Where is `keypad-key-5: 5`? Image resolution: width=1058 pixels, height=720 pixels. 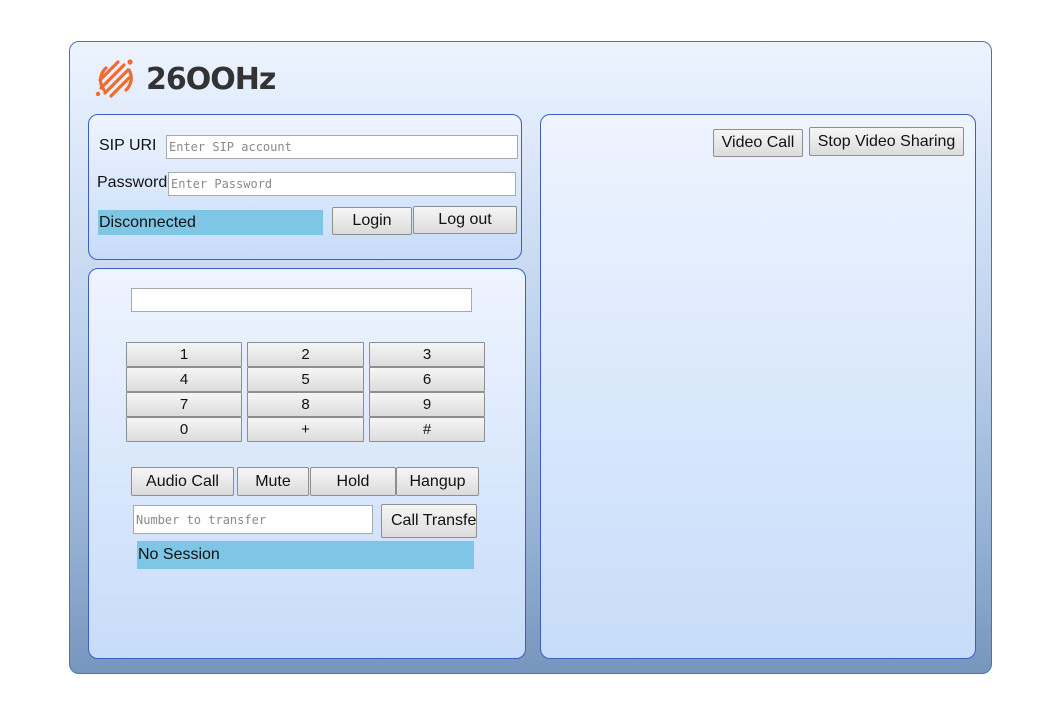 keypad-key-5: 5 is located at coordinates (305, 379).